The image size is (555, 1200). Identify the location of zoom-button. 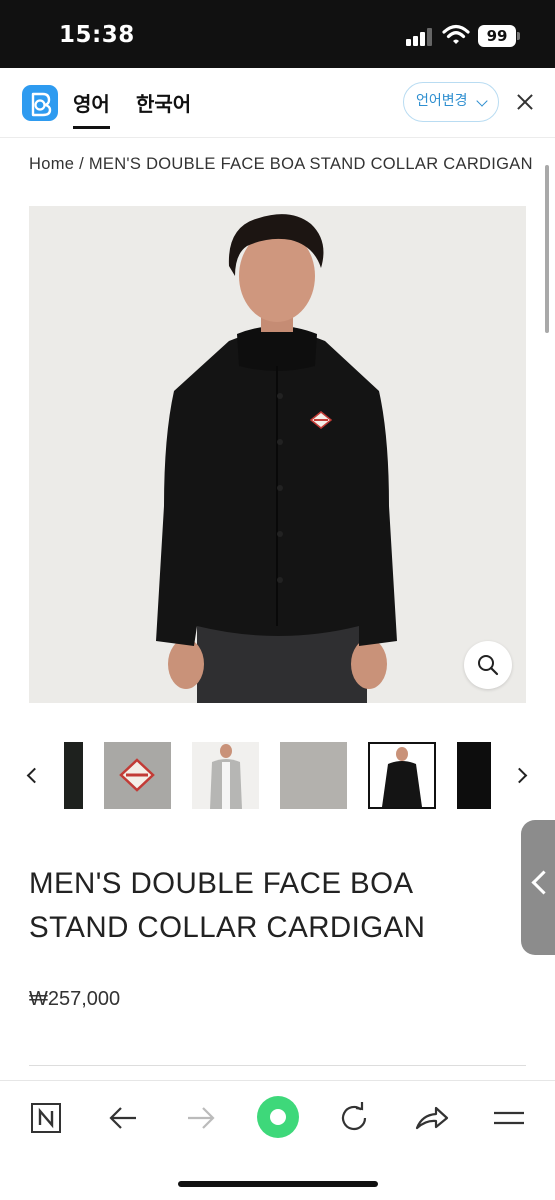
(488, 665).